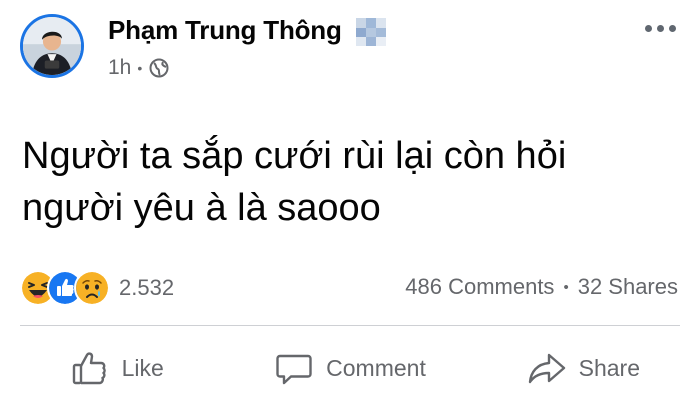 This screenshot has width=700, height=405. What do you see at coordinates (628, 287) in the screenshot?
I see `share-count-link: 32 Shares` at bounding box center [628, 287].